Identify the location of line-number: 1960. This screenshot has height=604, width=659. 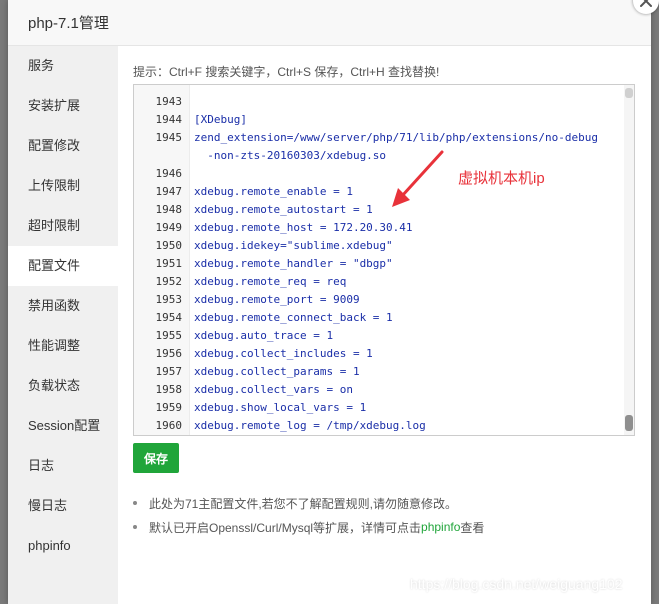
(169, 425).